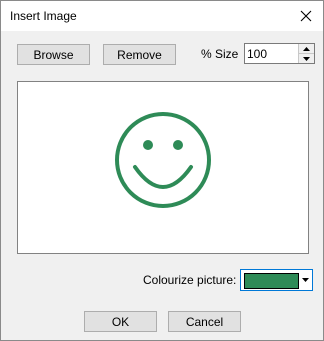 The image size is (324, 341). Describe the element at coordinates (204, 321) in the screenshot. I see `cancel-button: Cancel` at that location.